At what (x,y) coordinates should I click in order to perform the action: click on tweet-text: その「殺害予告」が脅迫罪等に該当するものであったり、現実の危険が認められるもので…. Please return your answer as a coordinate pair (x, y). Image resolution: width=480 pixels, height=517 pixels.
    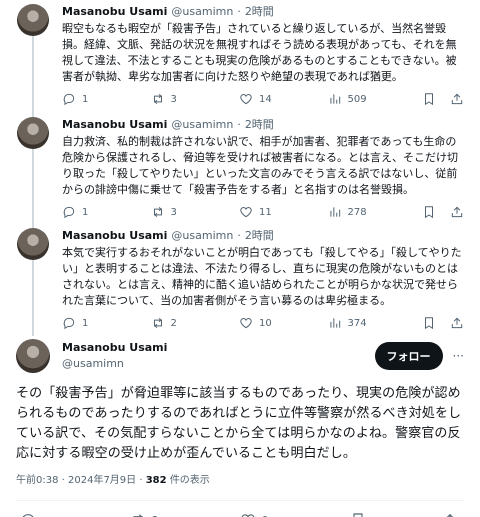
    Looking at the image, I should click on (239, 423).